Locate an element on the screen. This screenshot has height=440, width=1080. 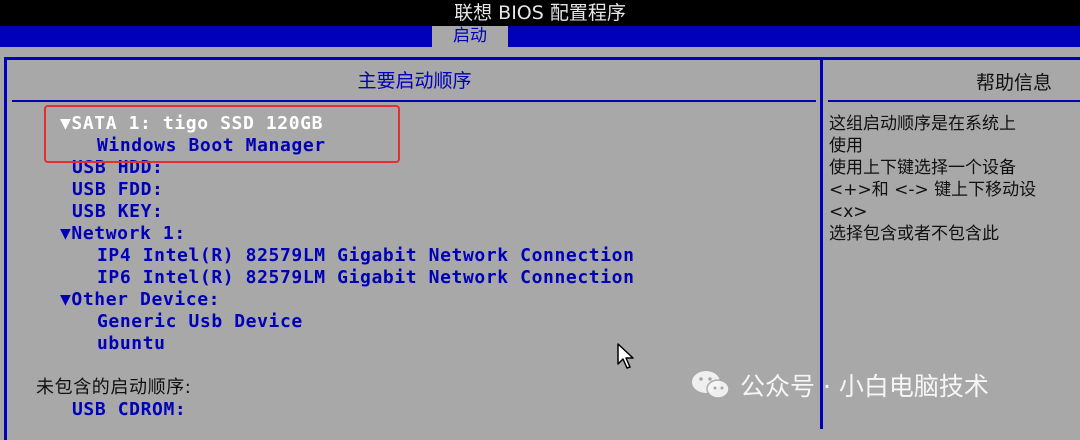
help-line: 这组启动顺序是在系统上 is located at coordinates (922, 124).